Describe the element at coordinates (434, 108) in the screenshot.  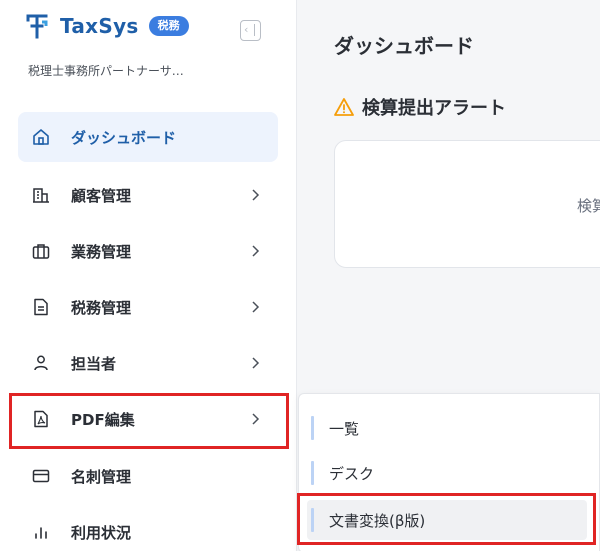
I see `alert-heading-text: 検算提出アラート` at that location.